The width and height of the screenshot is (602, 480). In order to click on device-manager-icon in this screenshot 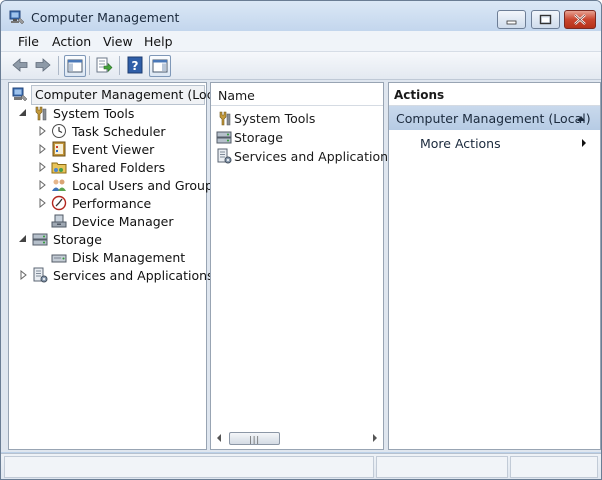, I will do `click(59, 221)`.